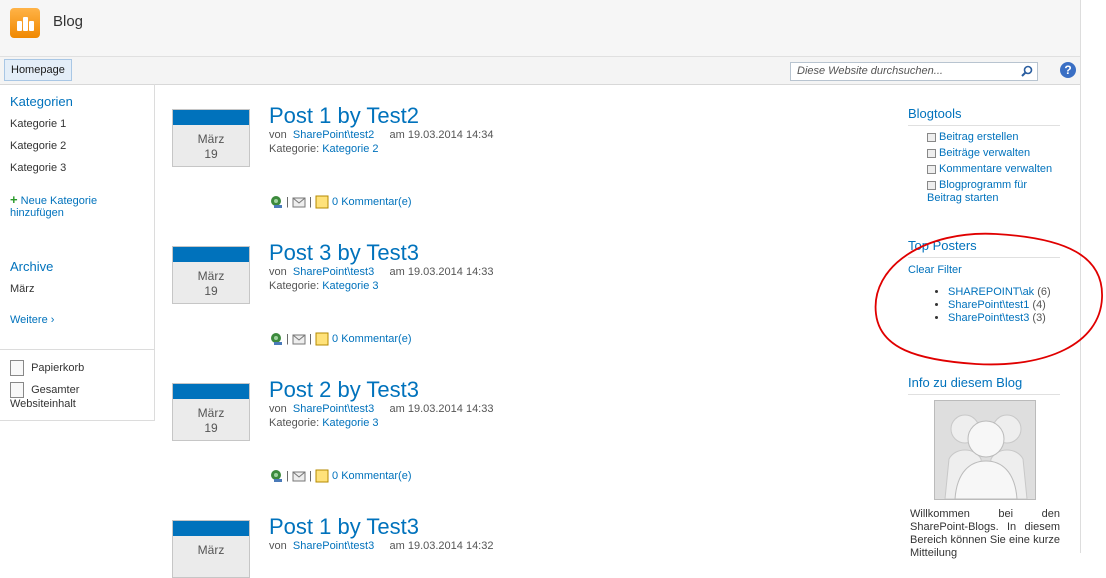 The image size is (1106, 578). I want to click on post-timestamp: am 19.03.2014 14:32, so click(441, 546).